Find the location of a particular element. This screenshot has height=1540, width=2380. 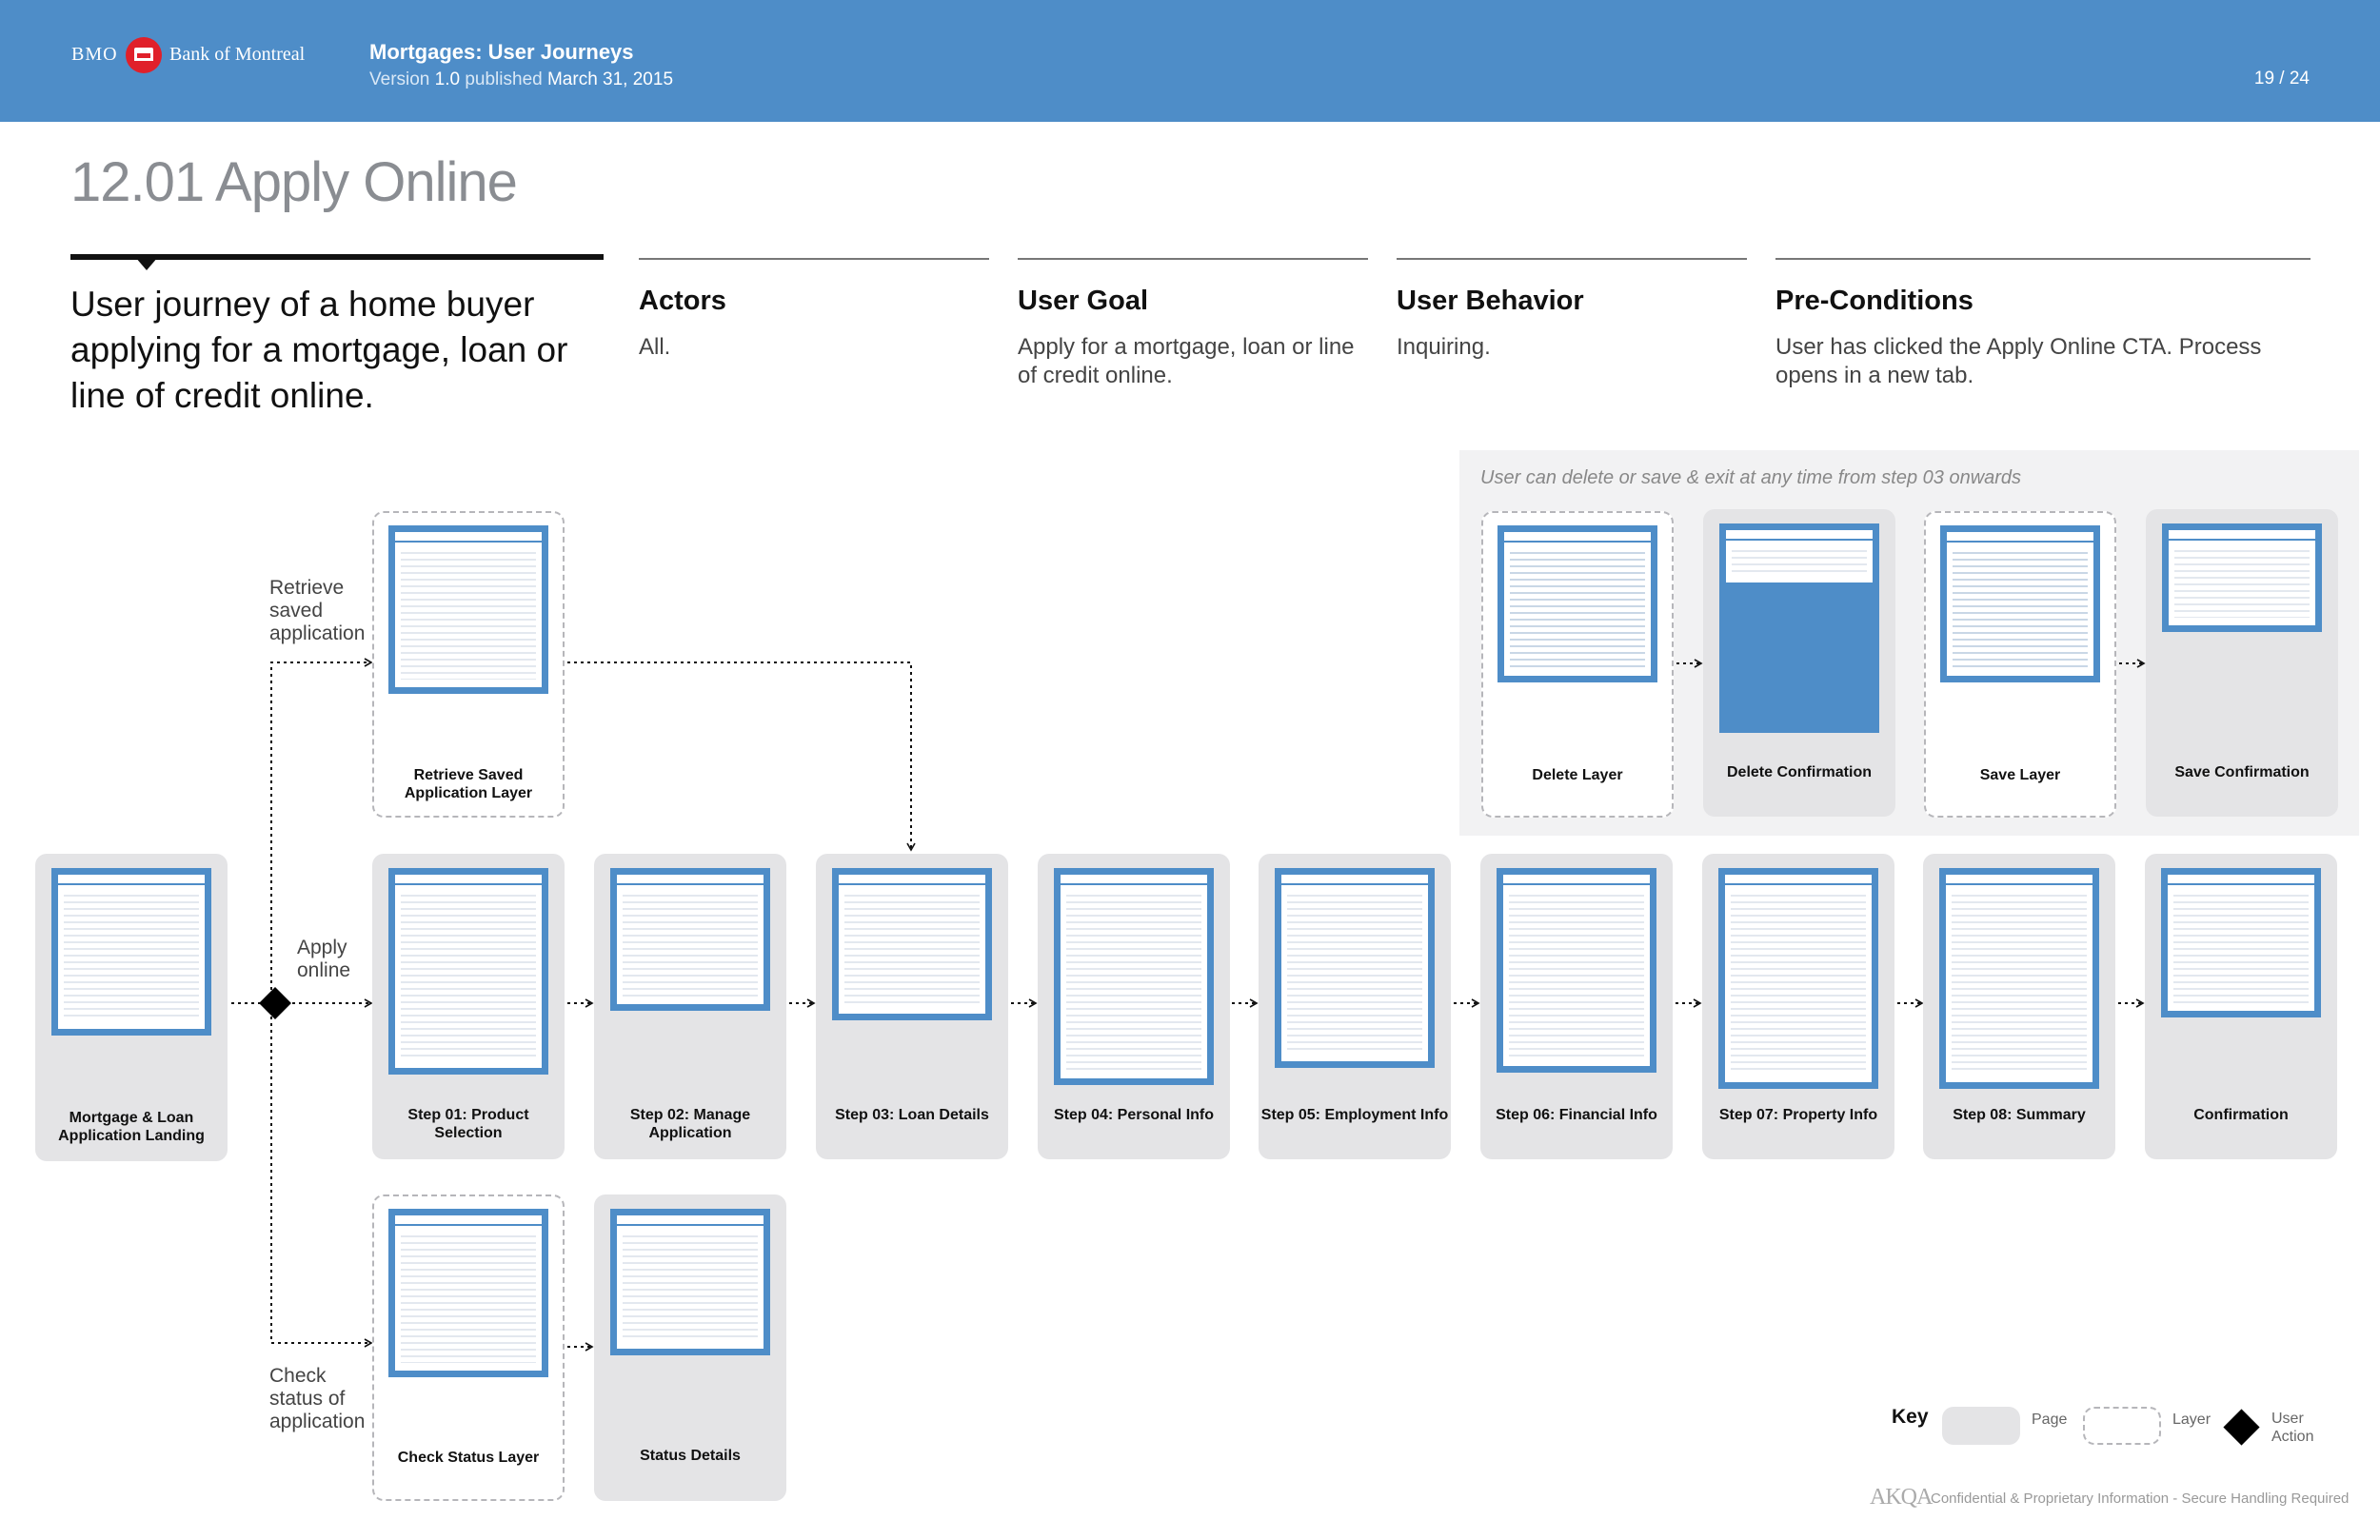

card-save-confirmation: Save Confirmation is located at coordinates (2242, 663).